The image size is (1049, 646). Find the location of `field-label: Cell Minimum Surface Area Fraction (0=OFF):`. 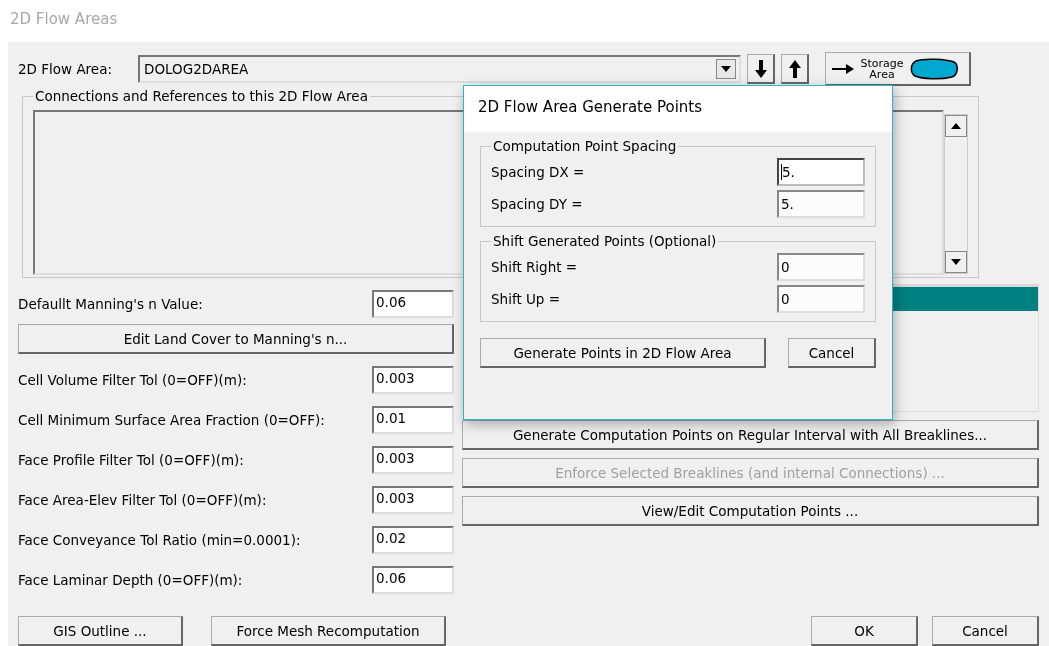

field-label: Cell Minimum Surface Area Fraction (0=OFF): is located at coordinates (171, 420).